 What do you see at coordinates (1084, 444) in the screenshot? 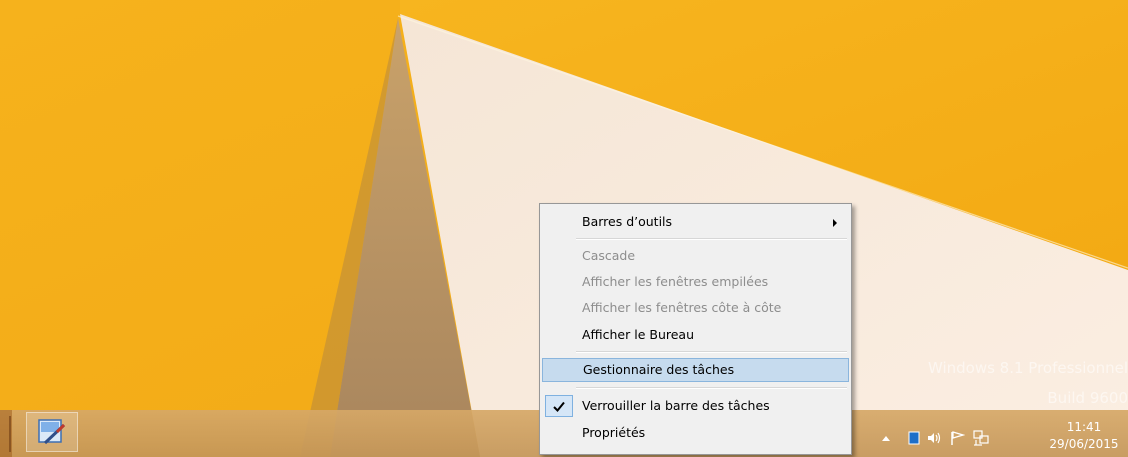
I see `clock-date: 29/06/2015` at bounding box center [1084, 444].